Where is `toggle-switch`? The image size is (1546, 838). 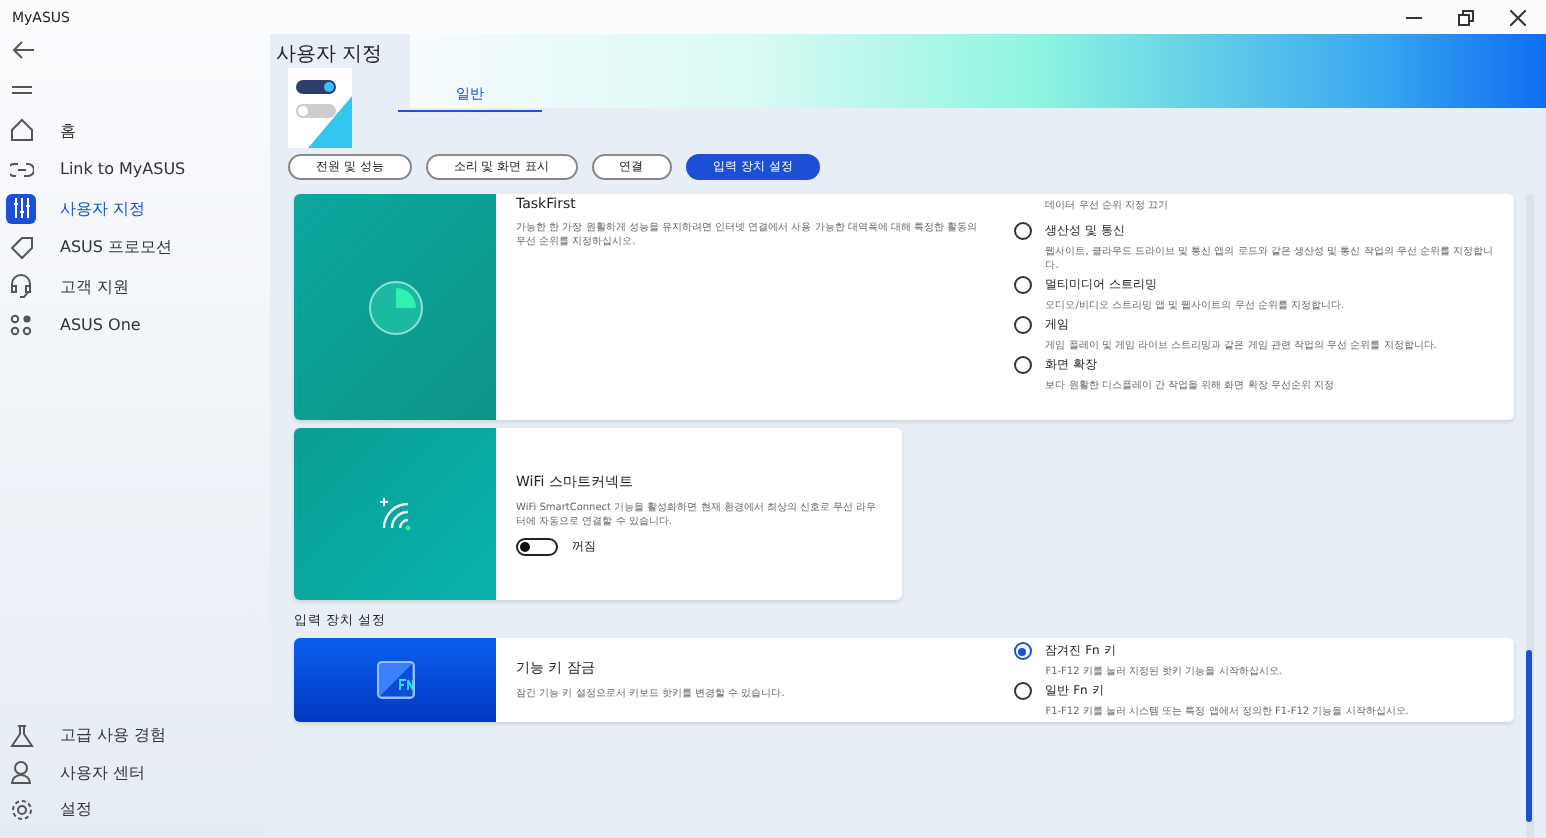
toggle-switch is located at coordinates (537, 547).